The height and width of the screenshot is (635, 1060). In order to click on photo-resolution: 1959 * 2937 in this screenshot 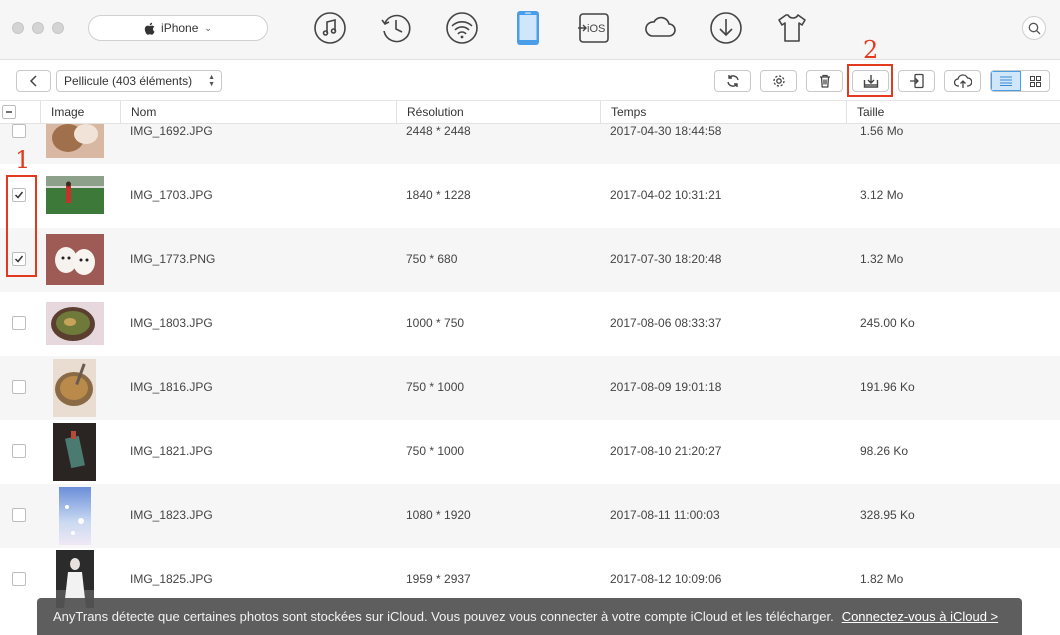, I will do `click(438, 579)`.